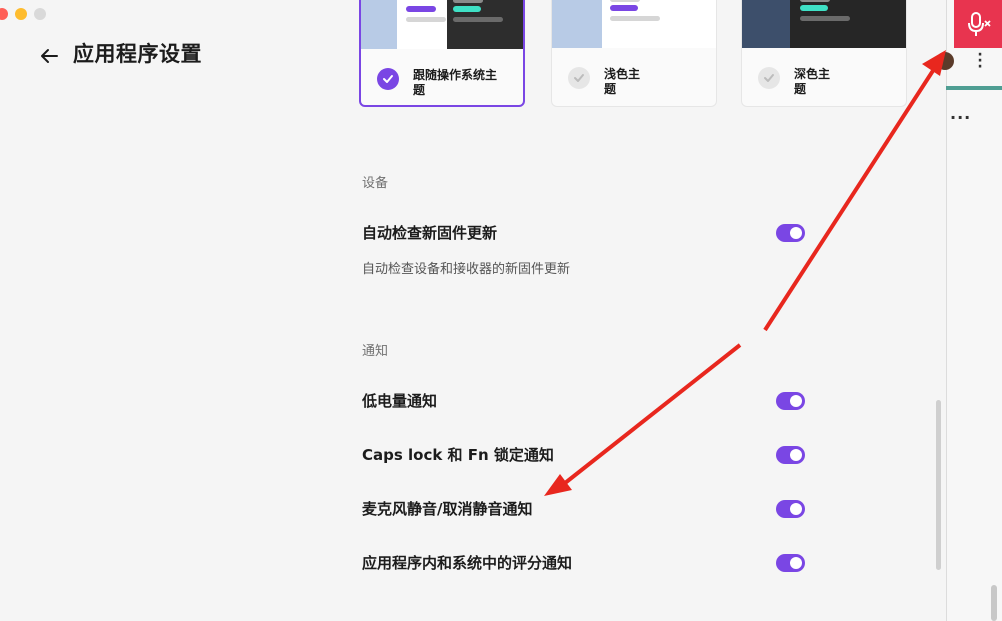 This screenshot has height=621, width=1002. Describe the element at coordinates (49, 56) in the screenshot. I see `back-arrow-icon` at that location.